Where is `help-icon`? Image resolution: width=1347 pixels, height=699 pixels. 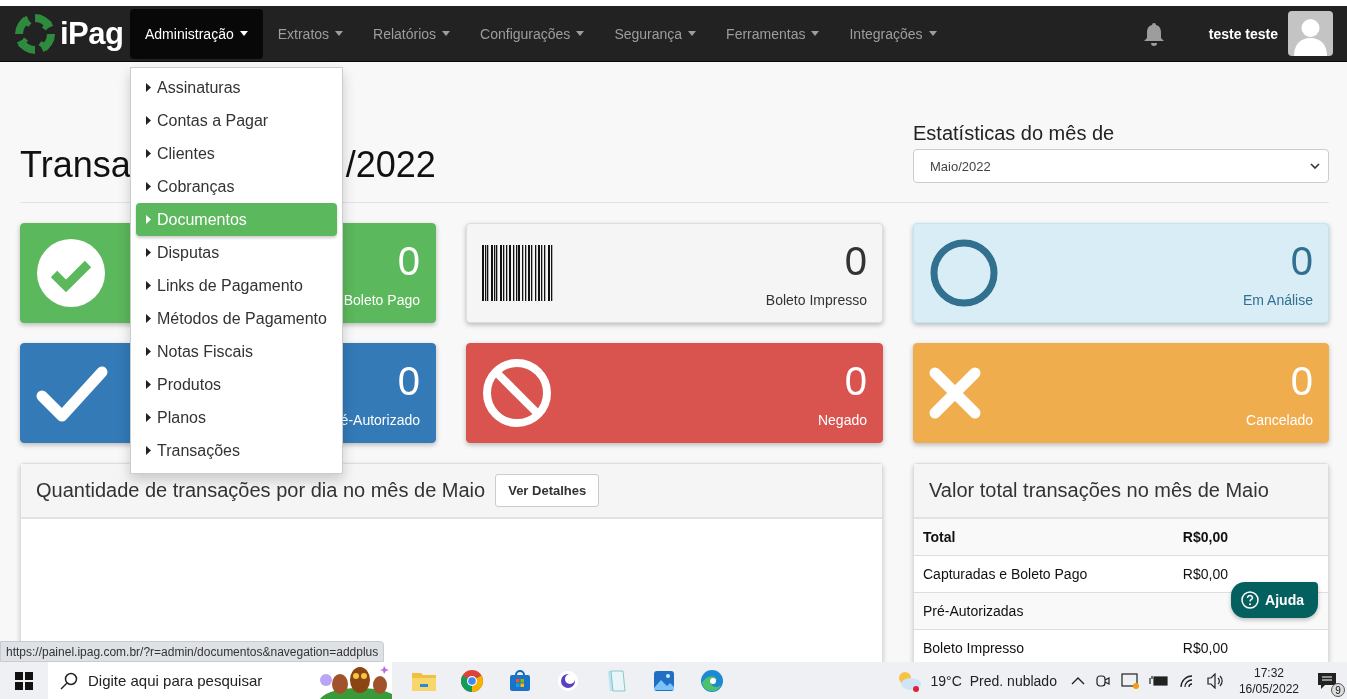
help-icon is located at coordinates (1250, 600).